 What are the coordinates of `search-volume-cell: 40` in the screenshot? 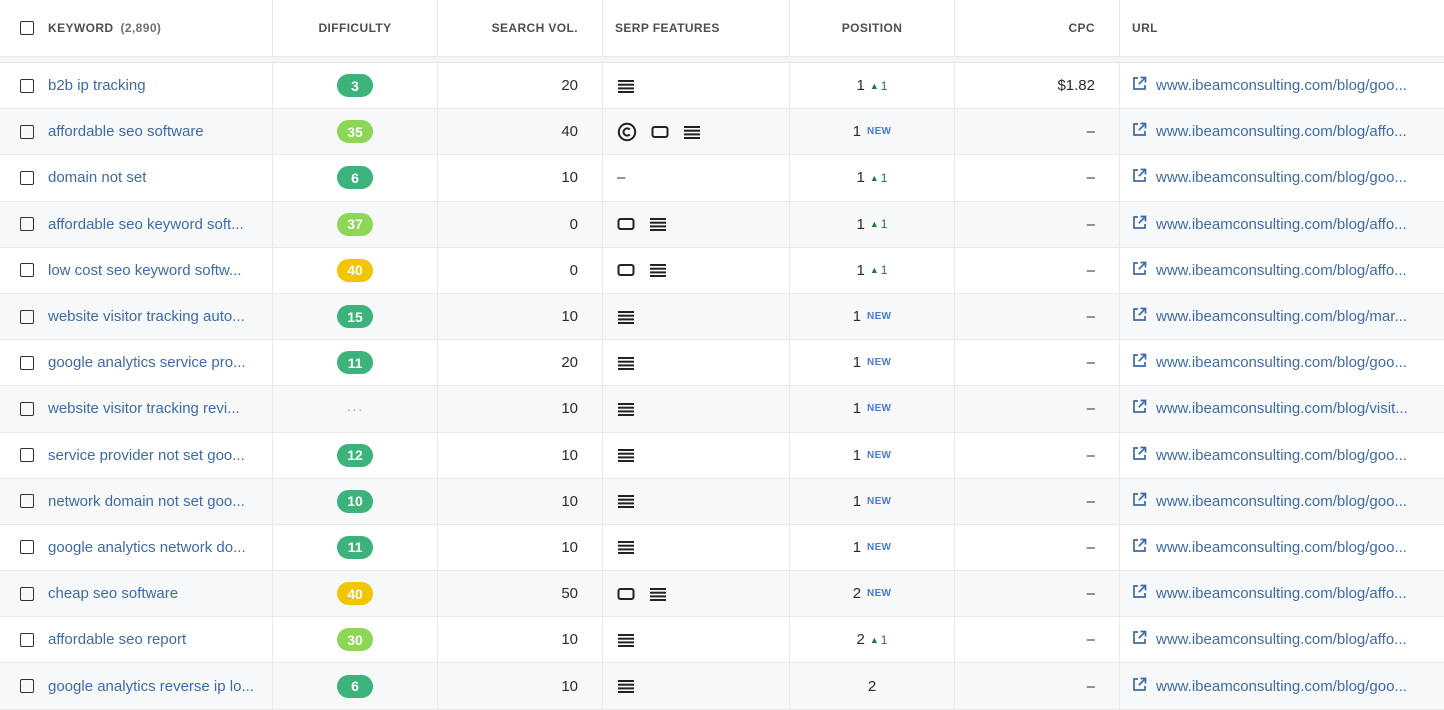 It's located at (520, 132).